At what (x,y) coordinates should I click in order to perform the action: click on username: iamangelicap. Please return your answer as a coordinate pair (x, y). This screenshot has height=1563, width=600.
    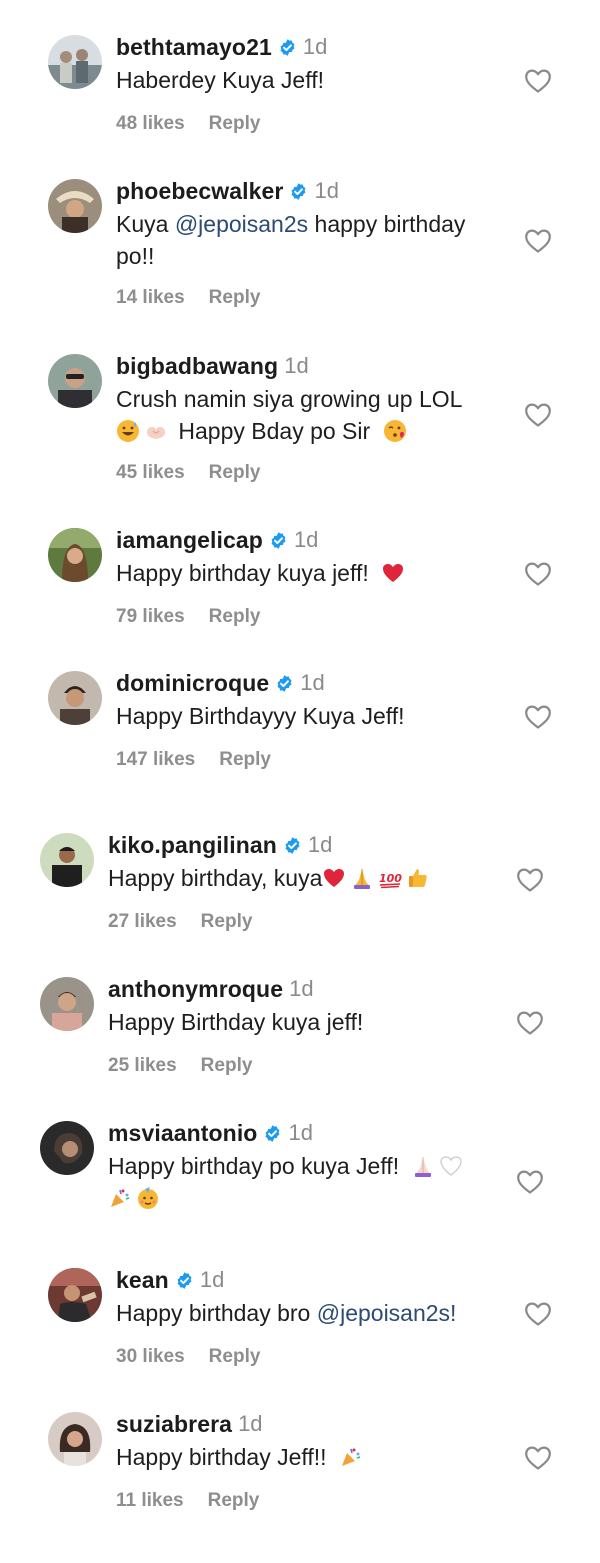
    Looking at the image, I should click on (189, 540).